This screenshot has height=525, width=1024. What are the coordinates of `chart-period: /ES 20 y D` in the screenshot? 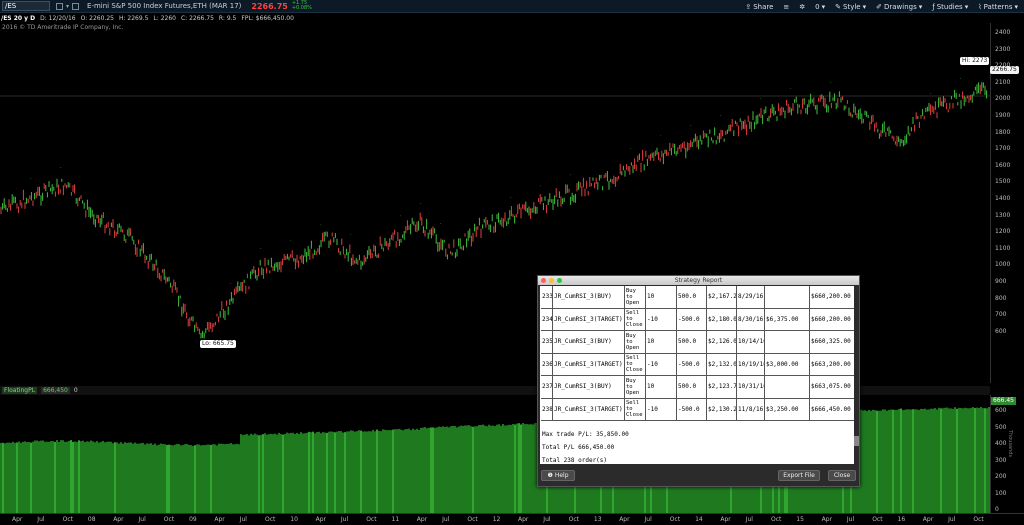 It's located at (18, 18).